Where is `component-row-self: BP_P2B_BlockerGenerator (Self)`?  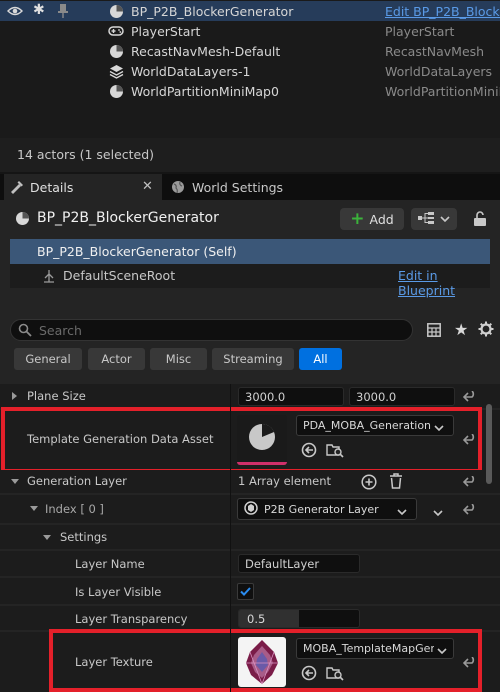
component-row-self: BP_P2B_BlockerGenerator (Self) is located at coordinates (250, 251).